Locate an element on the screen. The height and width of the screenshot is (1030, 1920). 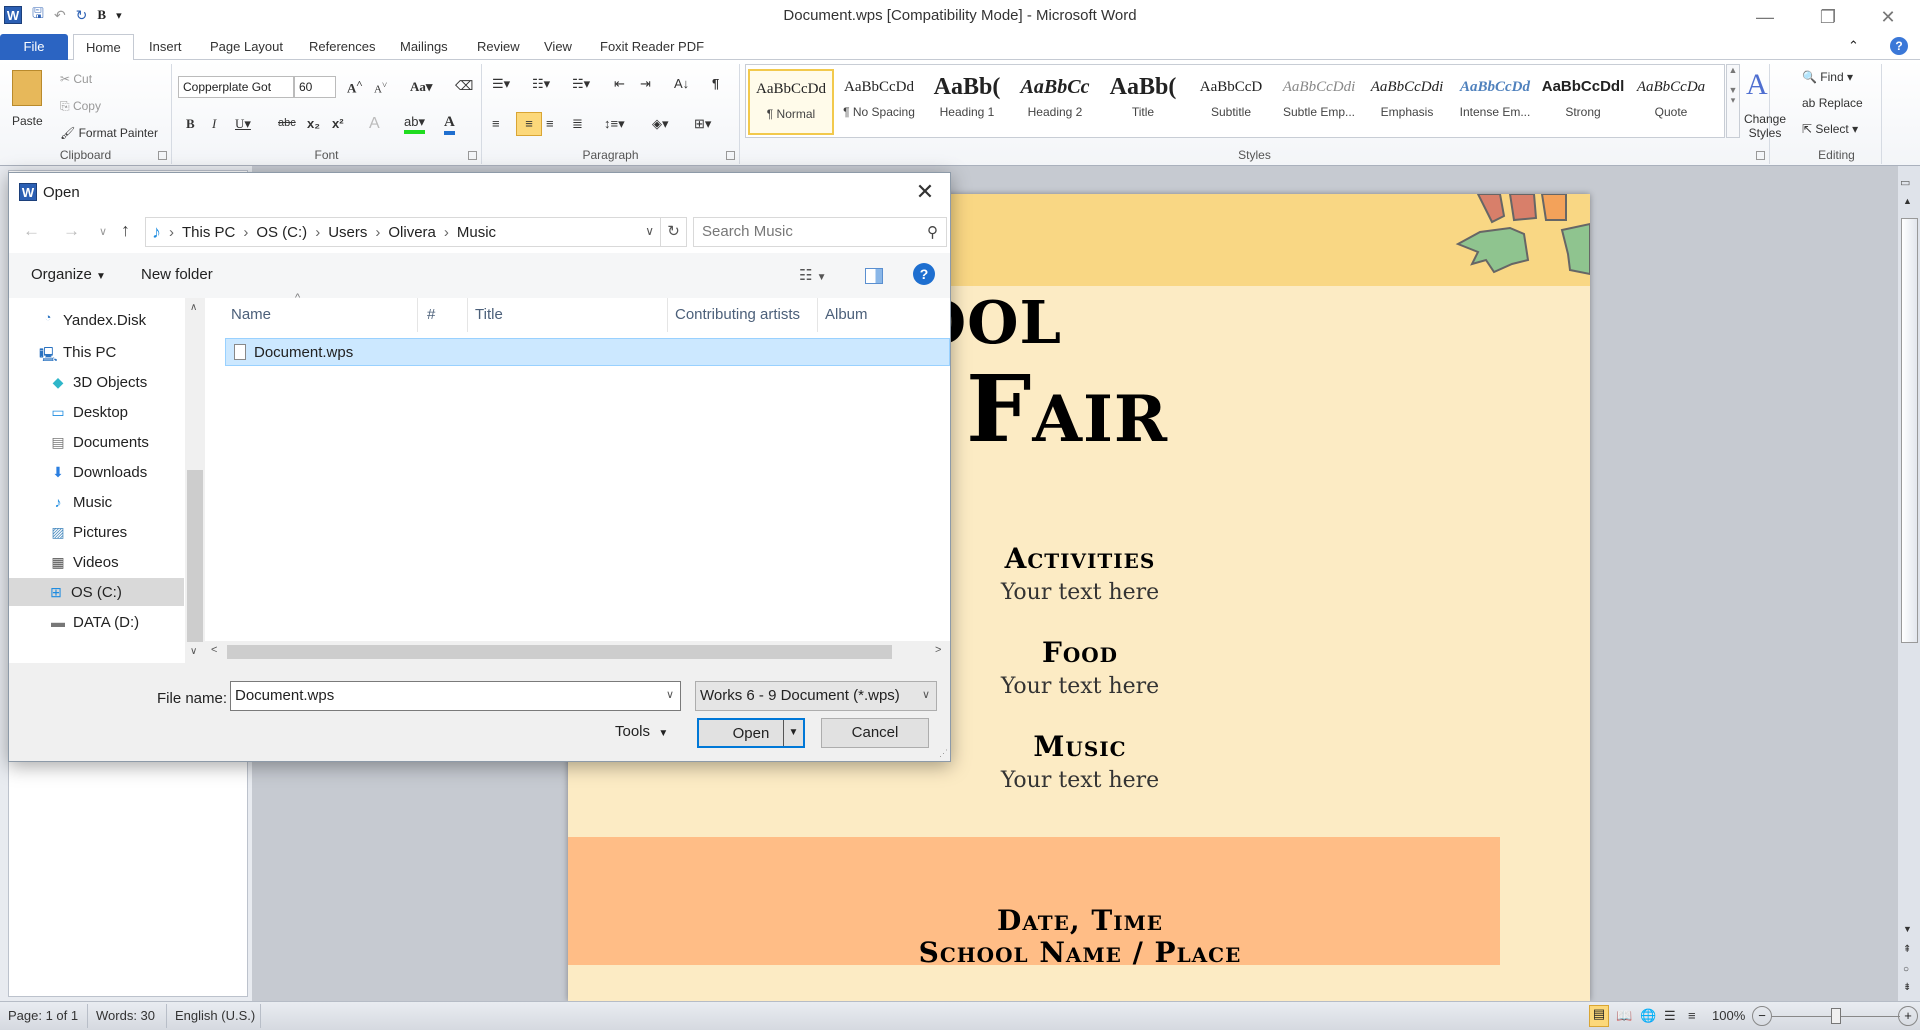
file-name-dropdown-icon: ∨ is located at coordinates (670, 694).